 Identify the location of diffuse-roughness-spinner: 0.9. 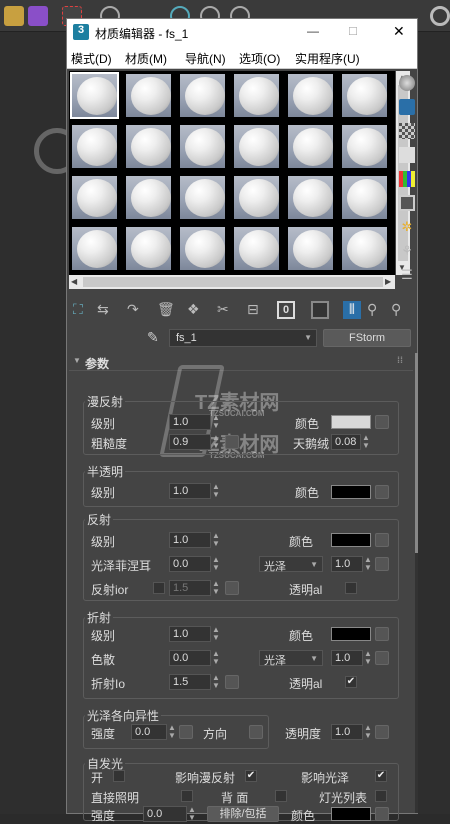
(190, 442).